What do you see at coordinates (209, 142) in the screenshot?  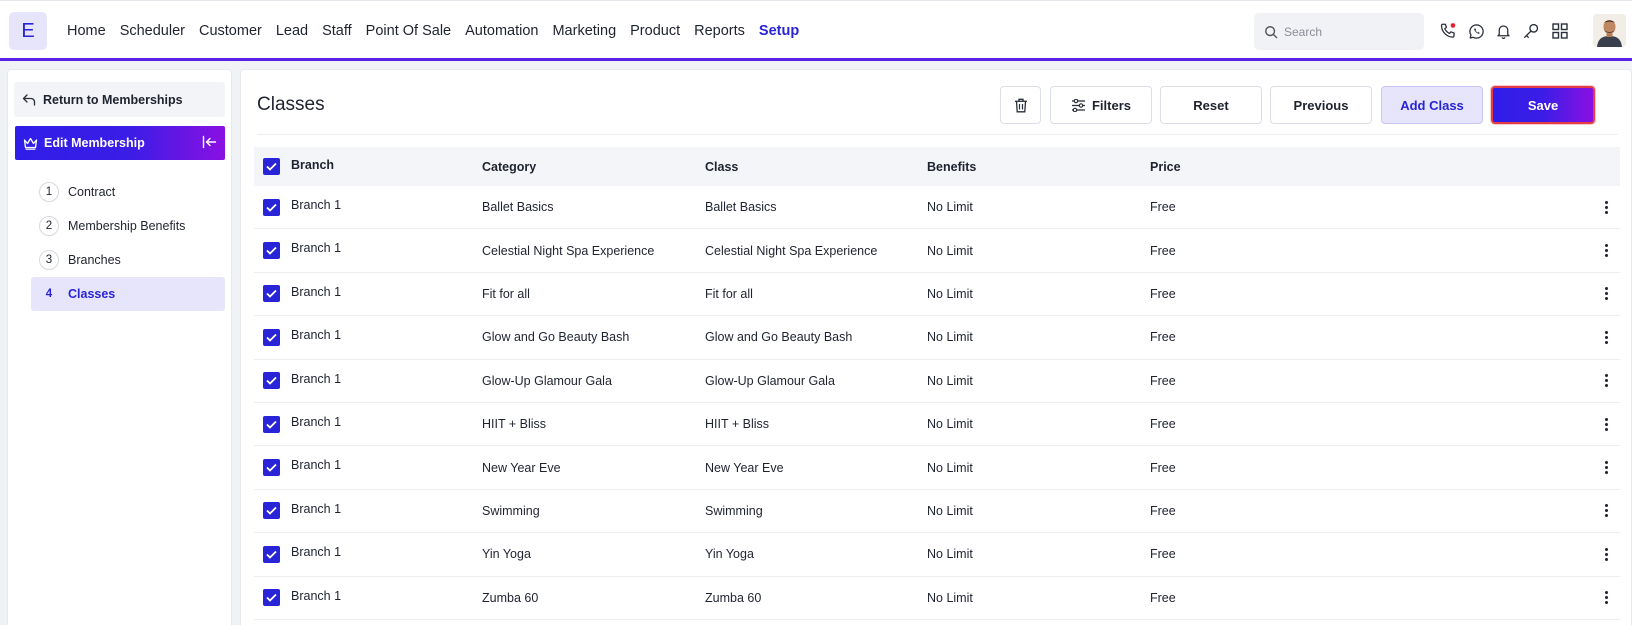 I see `collapse-sidebar-icon` at bounding box center [209, 142].